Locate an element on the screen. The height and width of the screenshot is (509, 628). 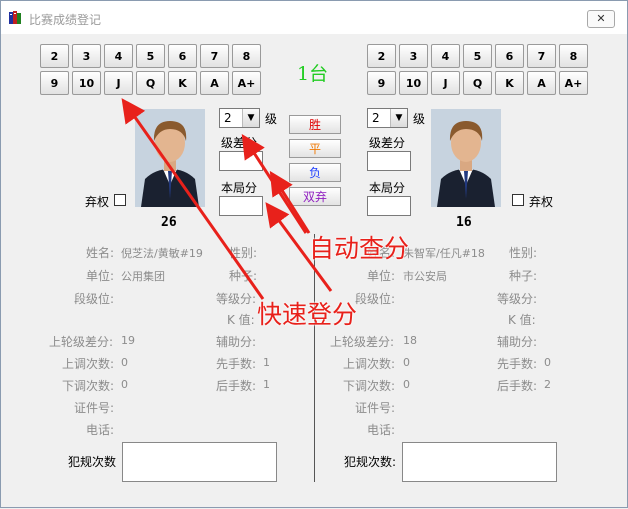
arrow-to-card-buttons is located at coordinates (193, 199).